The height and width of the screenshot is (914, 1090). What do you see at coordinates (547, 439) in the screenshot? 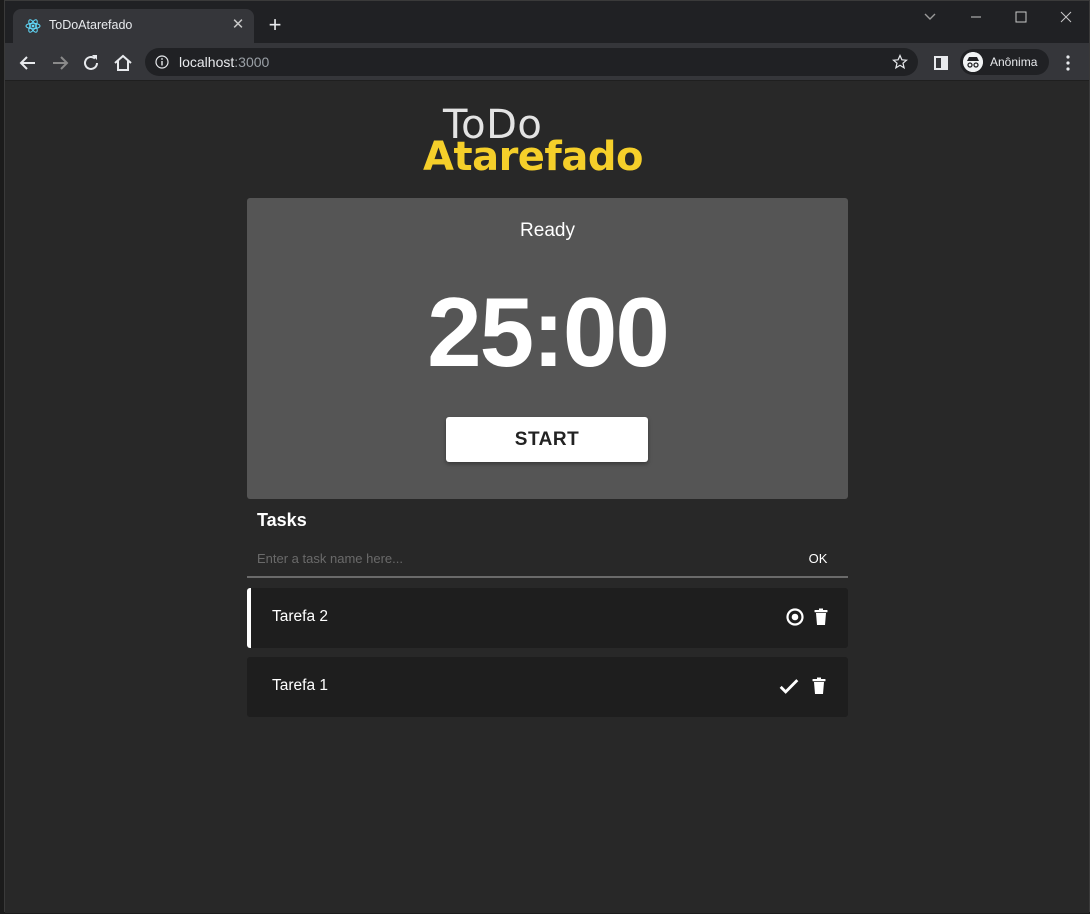
I see `start-button: START` at bounding box center [547, 439].